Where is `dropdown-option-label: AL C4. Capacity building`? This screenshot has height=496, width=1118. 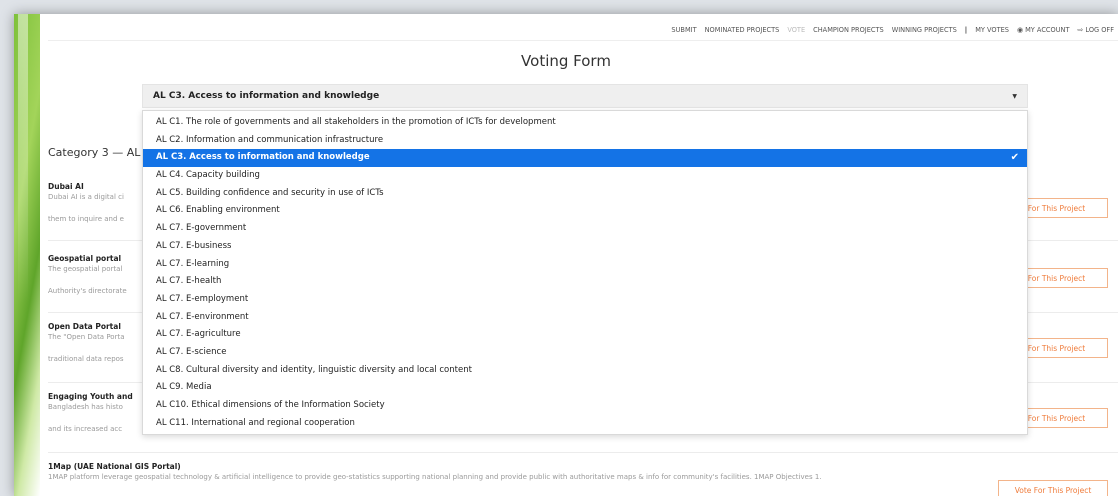
dropdown-option-label: AL C4. Capacity building is located at coordinates (208, 175).